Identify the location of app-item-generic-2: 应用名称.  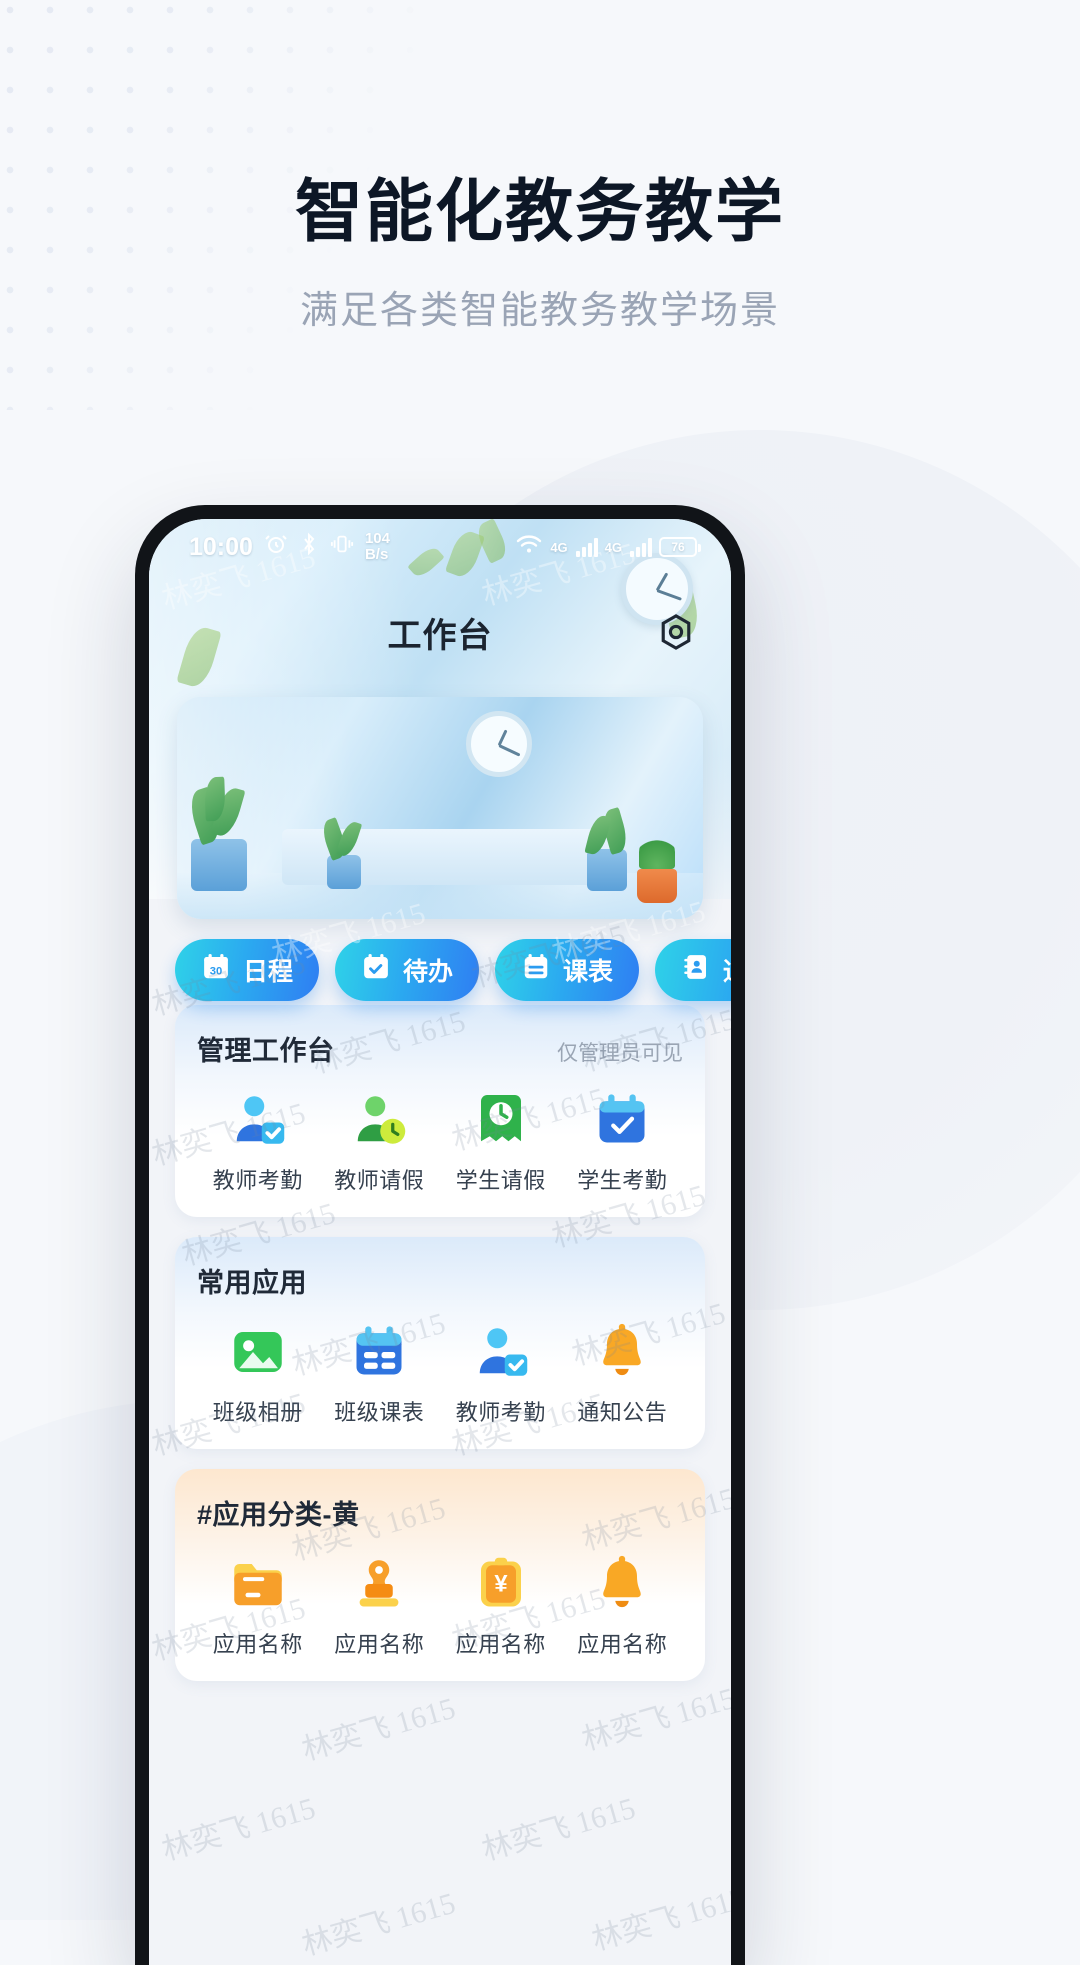
(380, 1606).